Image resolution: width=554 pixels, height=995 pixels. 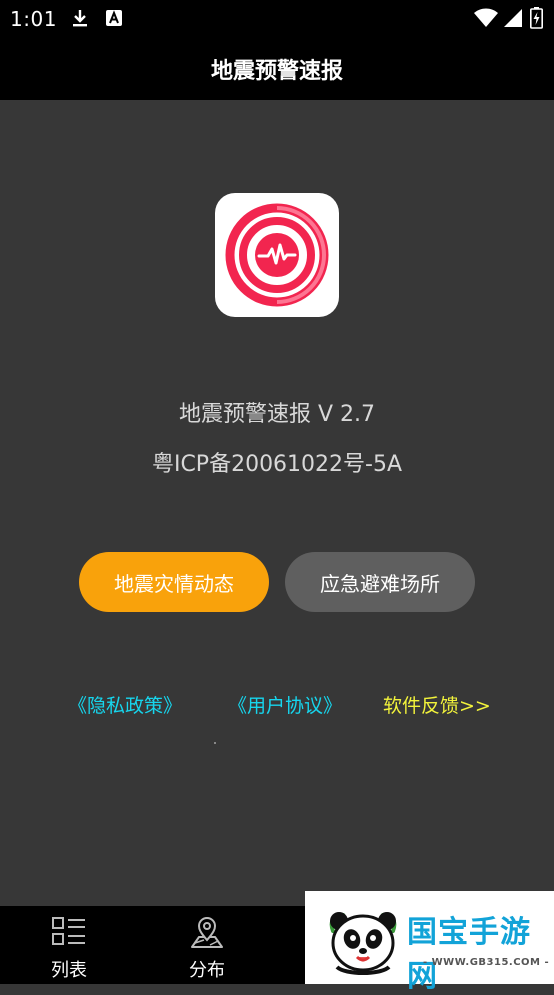 I want to click on status-time: 1:01, so click(x=33, y=19).